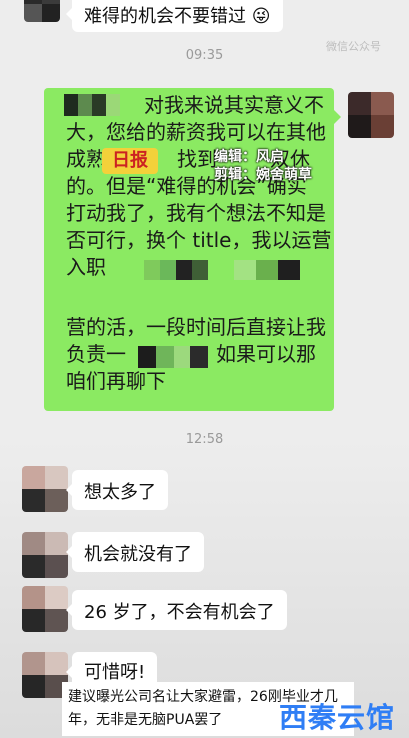 Image resolution: width=409 pixels, height=738 pixels. What do you see at coordinates (263, 166) in the screenshot?
I see `editor-credit: 编辑：风启 剪辑：婉舍萌草` at bounding box center [263, 166].